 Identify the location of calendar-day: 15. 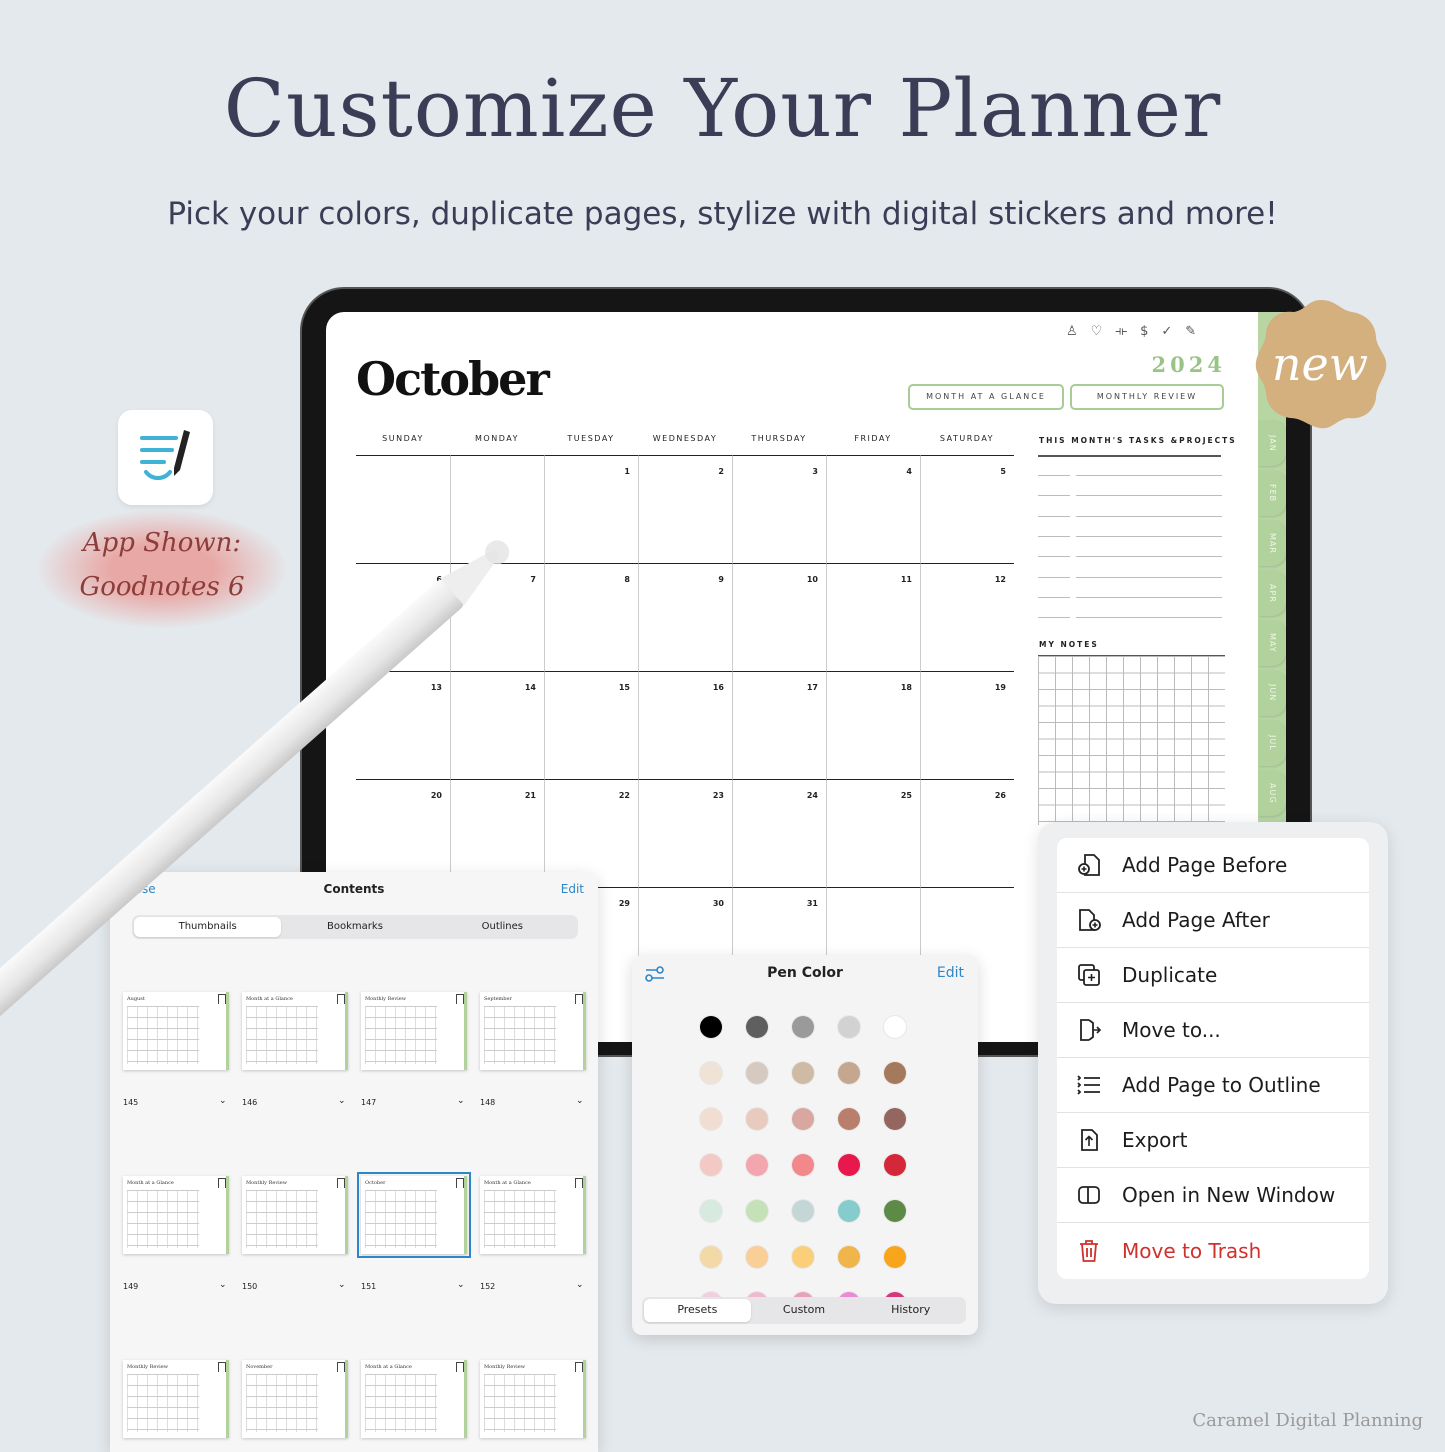
(591, 725).